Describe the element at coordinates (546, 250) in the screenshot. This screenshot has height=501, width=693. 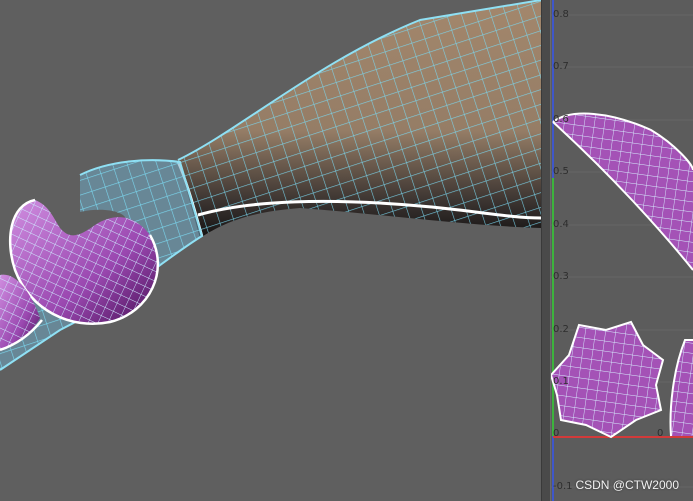
I see `panel-splitter` at that location.